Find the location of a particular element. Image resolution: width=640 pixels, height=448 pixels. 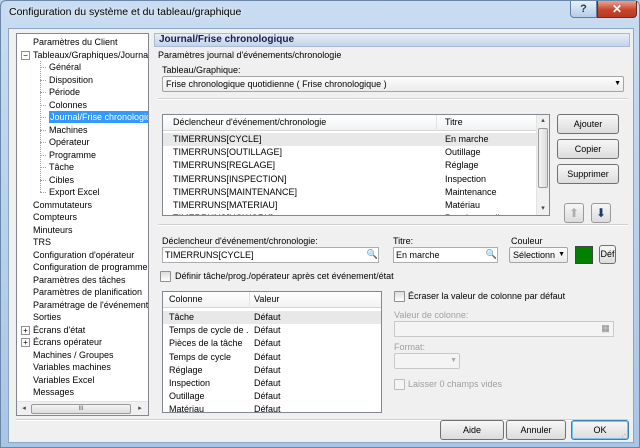

tree-item: Commutateurs is located at coordinates (62, 205).